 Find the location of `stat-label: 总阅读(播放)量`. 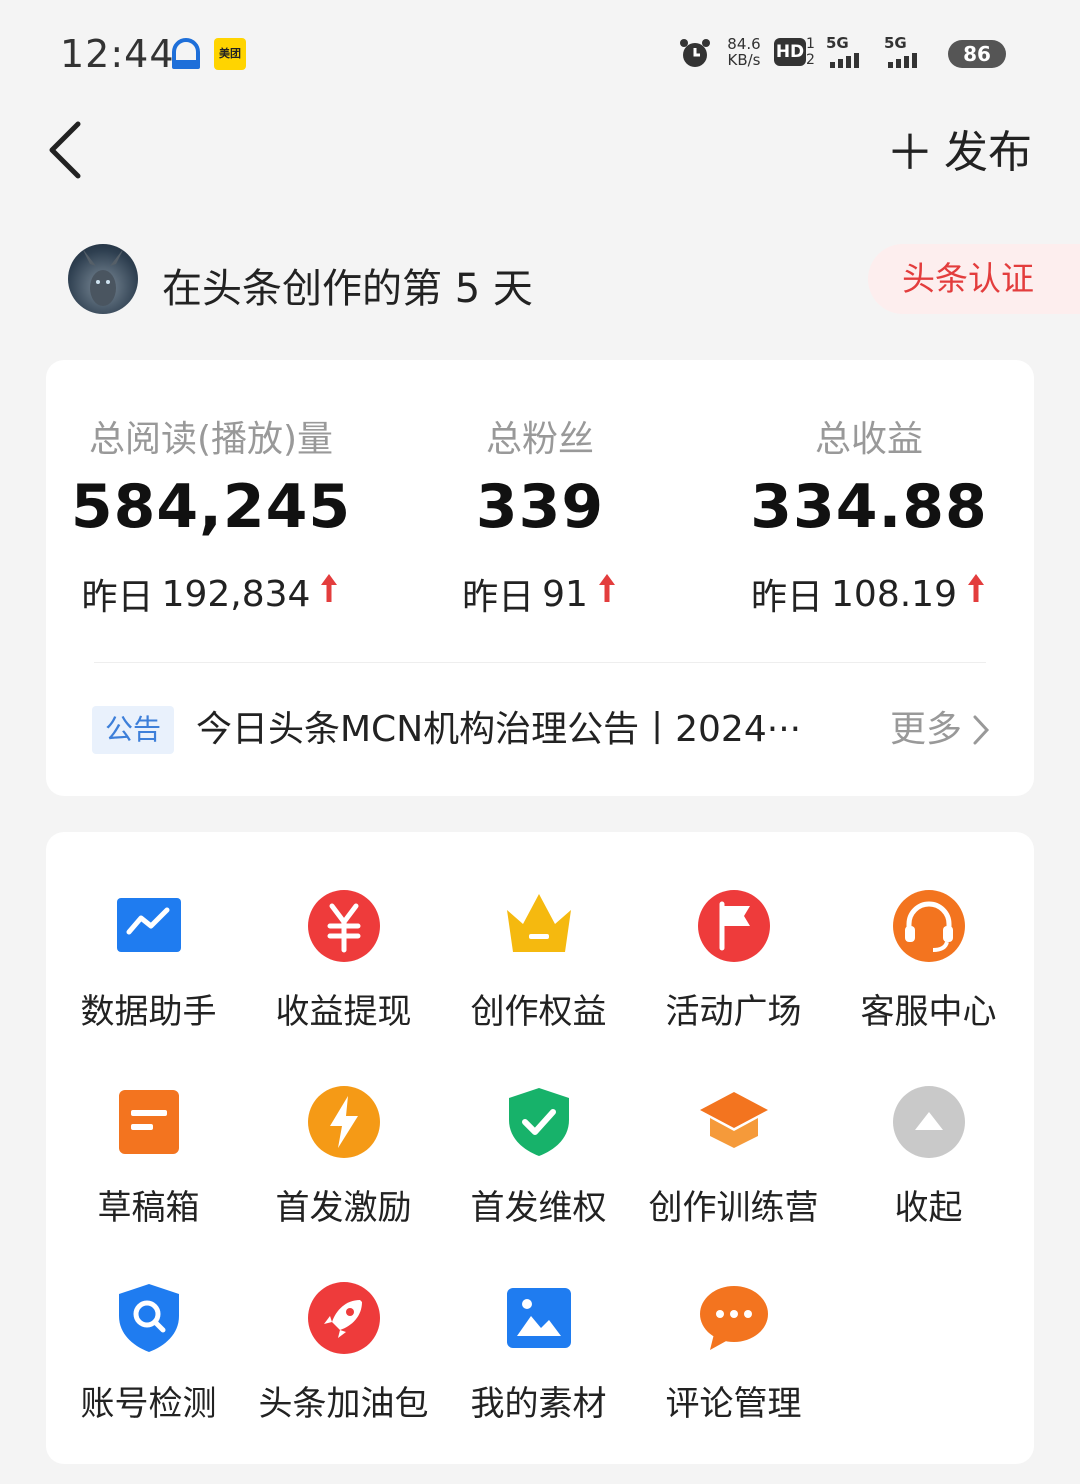

stat-label: 总阅读(播放)量 is located at coordinates (211, 439).